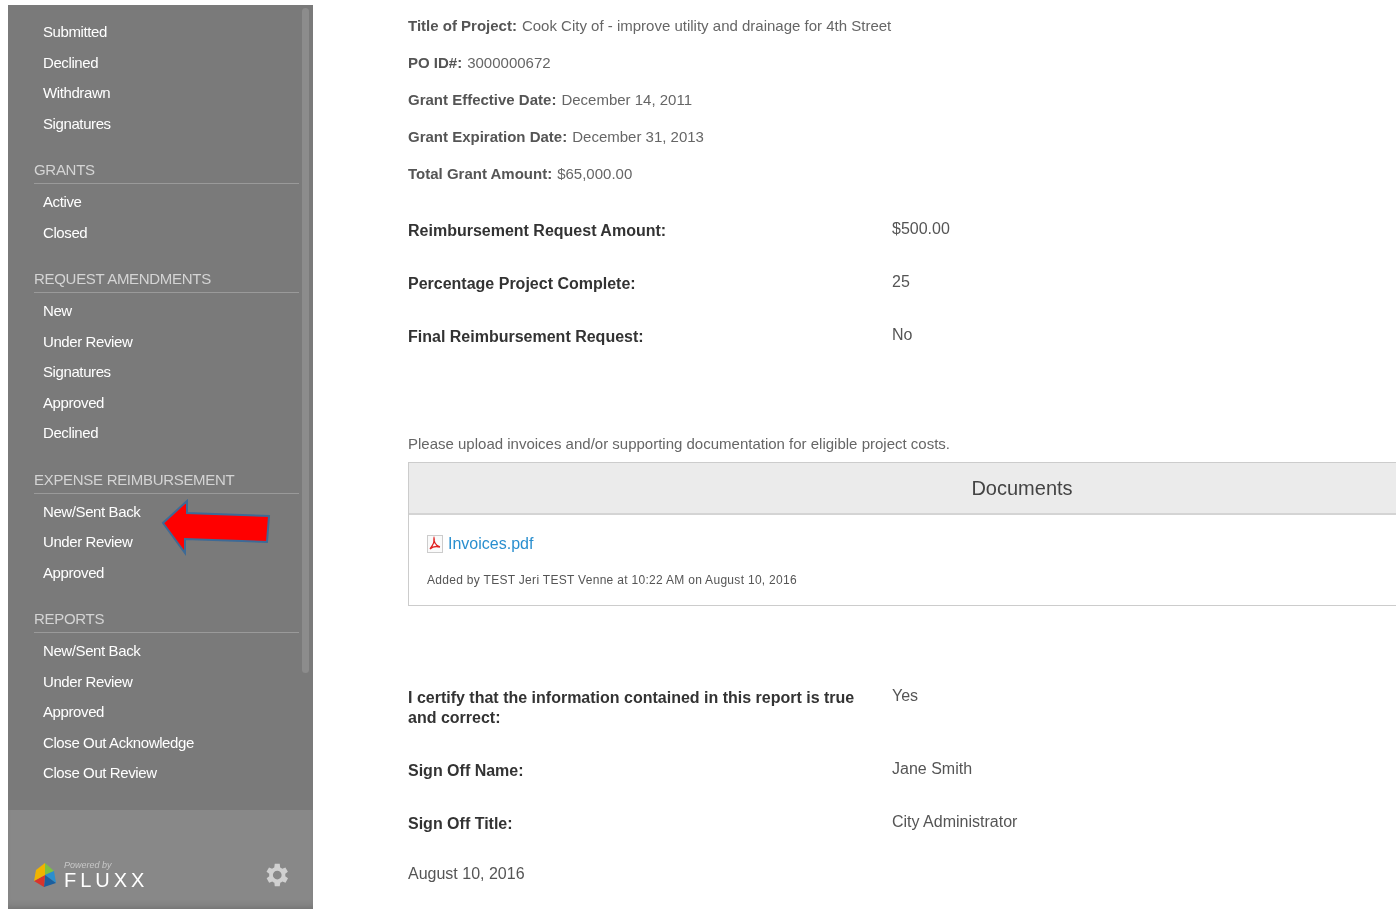 The height and width of the screenshot is (909, 1396). What do you see at coordinates (538, 231) in the screenshot?
I see `field-label: Reimbursement Request Amount:` at bounding box center [538, 231].